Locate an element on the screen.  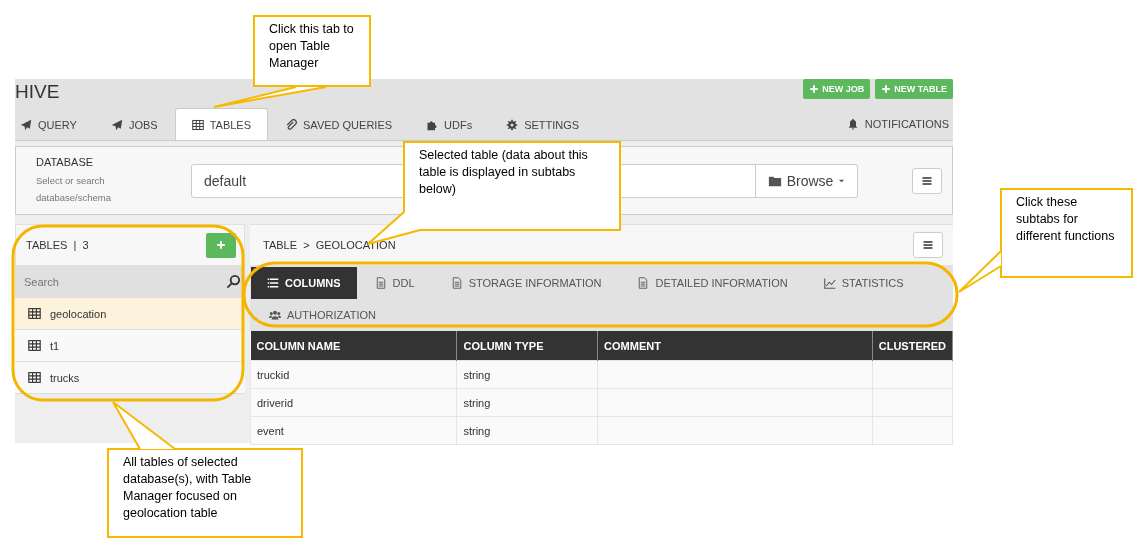
app-title: HIVE is located at coordinates (37, 92).